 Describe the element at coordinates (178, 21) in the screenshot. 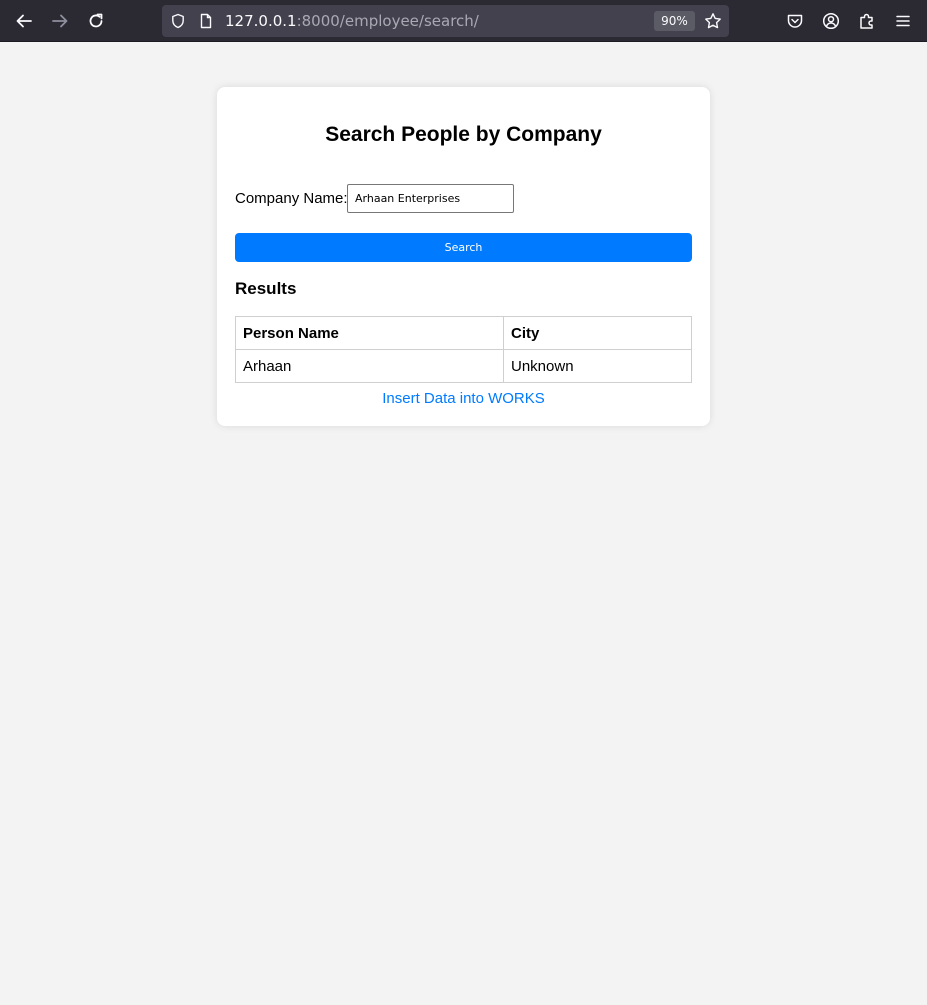

I see `shield-icon` at that location.